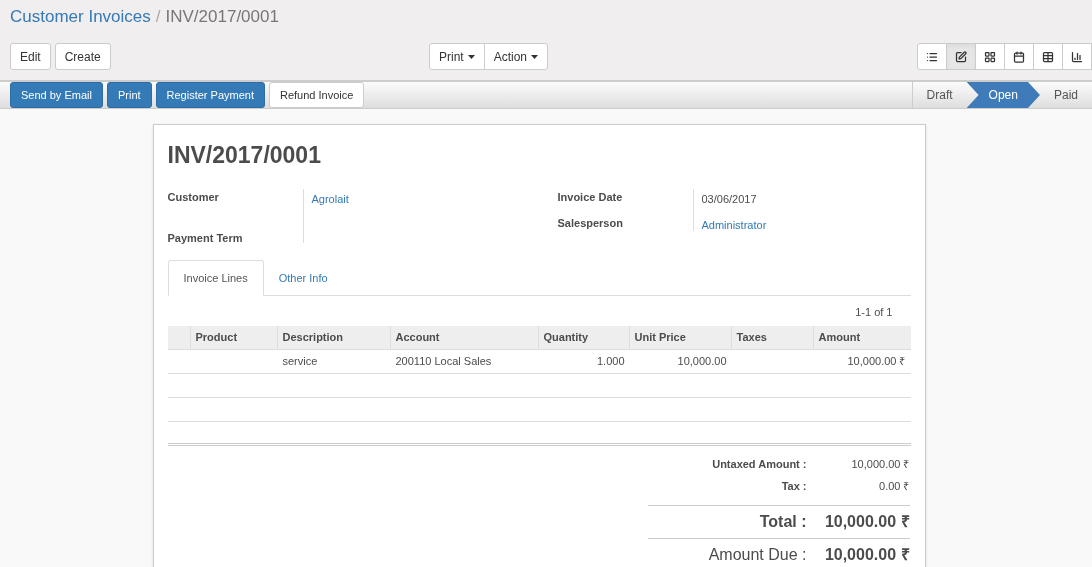  Describe the element at coordinates (222, 17) in the screenshot. I see `breadcrumb-current: INV/2017/0001` at that location.